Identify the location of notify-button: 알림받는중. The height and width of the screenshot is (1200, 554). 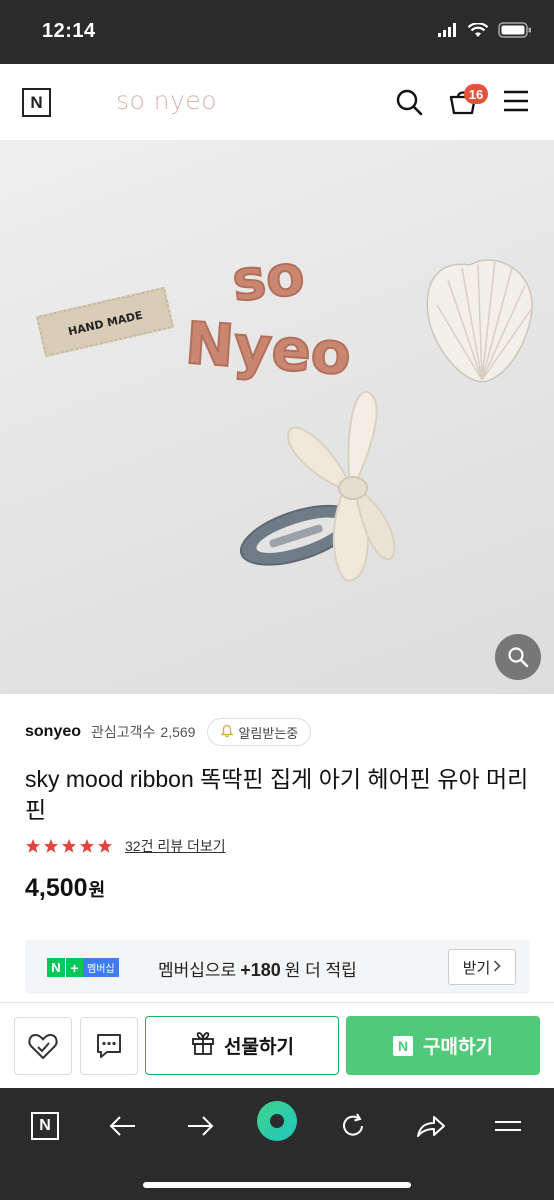
(259, 732).